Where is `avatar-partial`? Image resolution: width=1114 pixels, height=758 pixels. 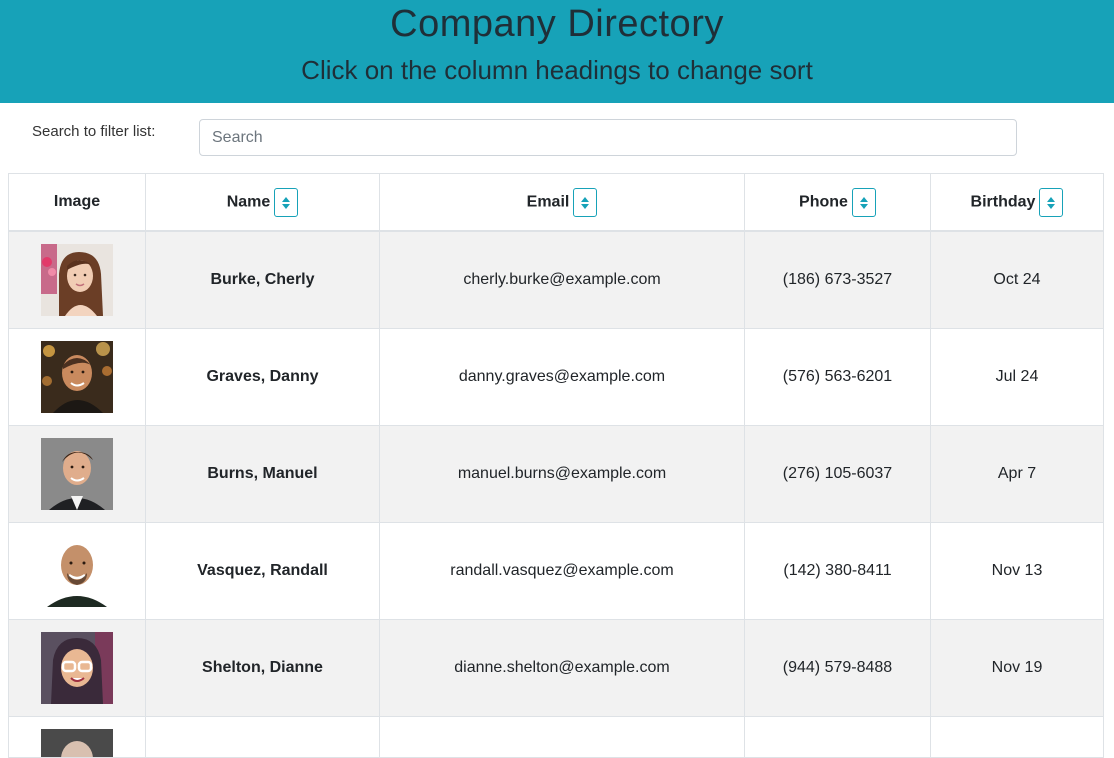
avatar-partial is located at coordinates (77, 743).